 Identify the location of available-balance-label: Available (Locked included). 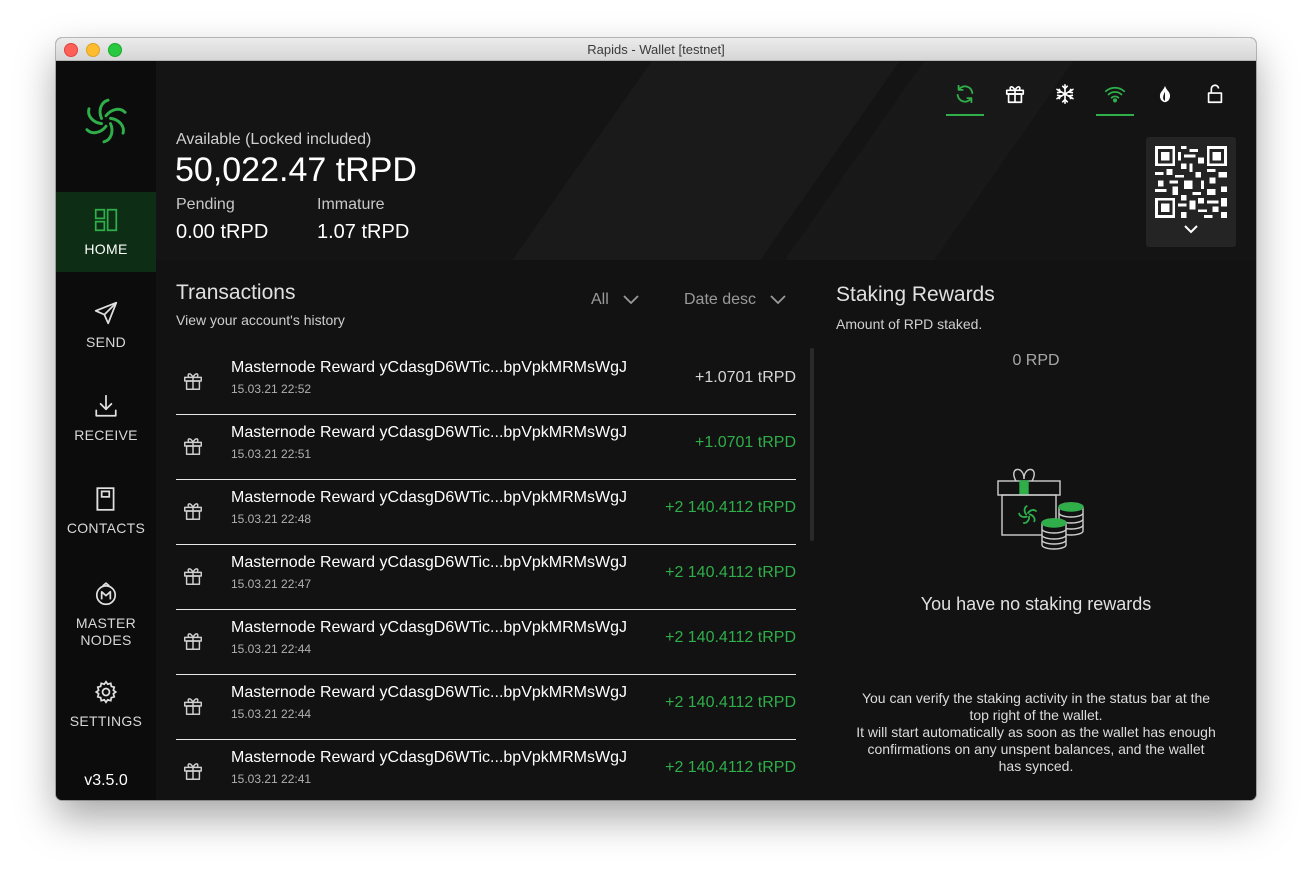
(274, 139).